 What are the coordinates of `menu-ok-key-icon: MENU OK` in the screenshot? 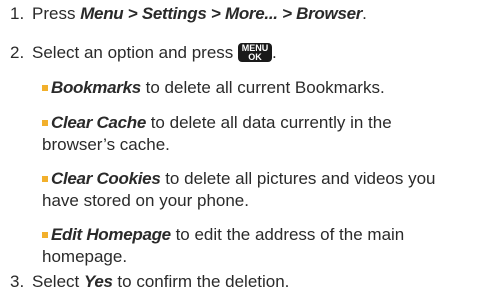 It's located at (255, 53).